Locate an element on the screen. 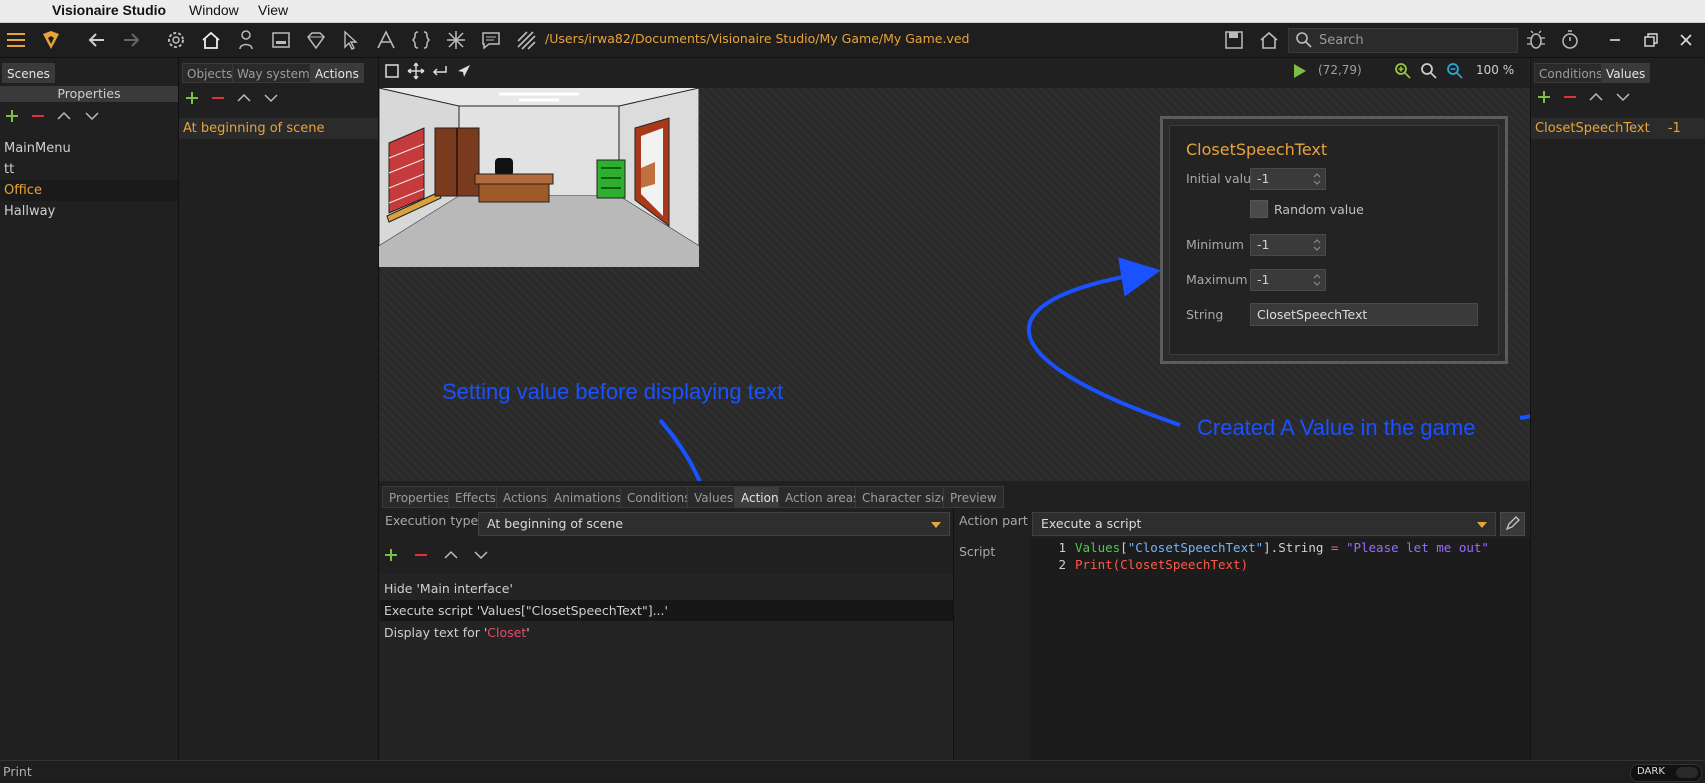 The image size is (1705, 783). execution-type-value: At beginning of scene is located at coordinates (555, 523).